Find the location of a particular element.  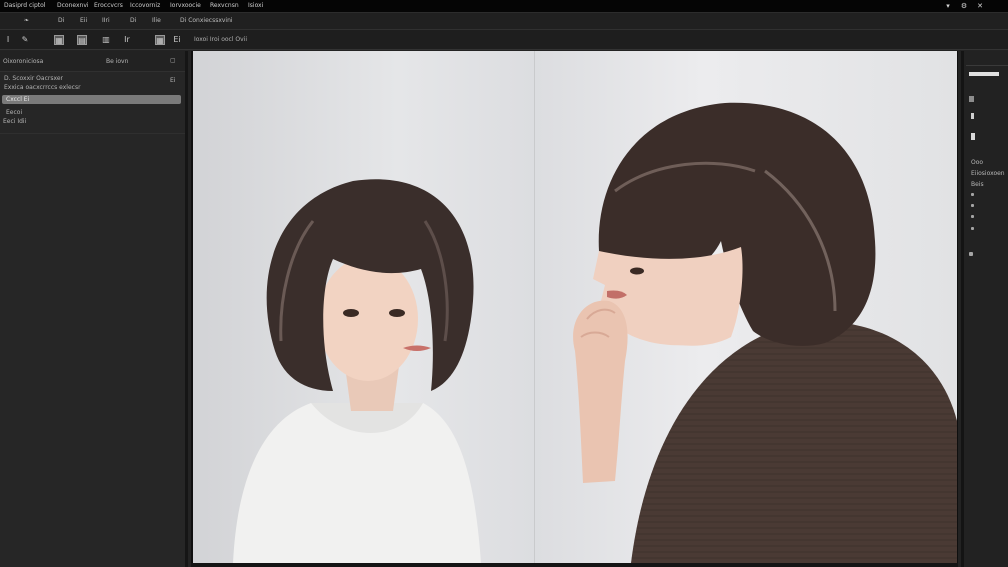

tab-4: Di is located at coordinates (133, 20).